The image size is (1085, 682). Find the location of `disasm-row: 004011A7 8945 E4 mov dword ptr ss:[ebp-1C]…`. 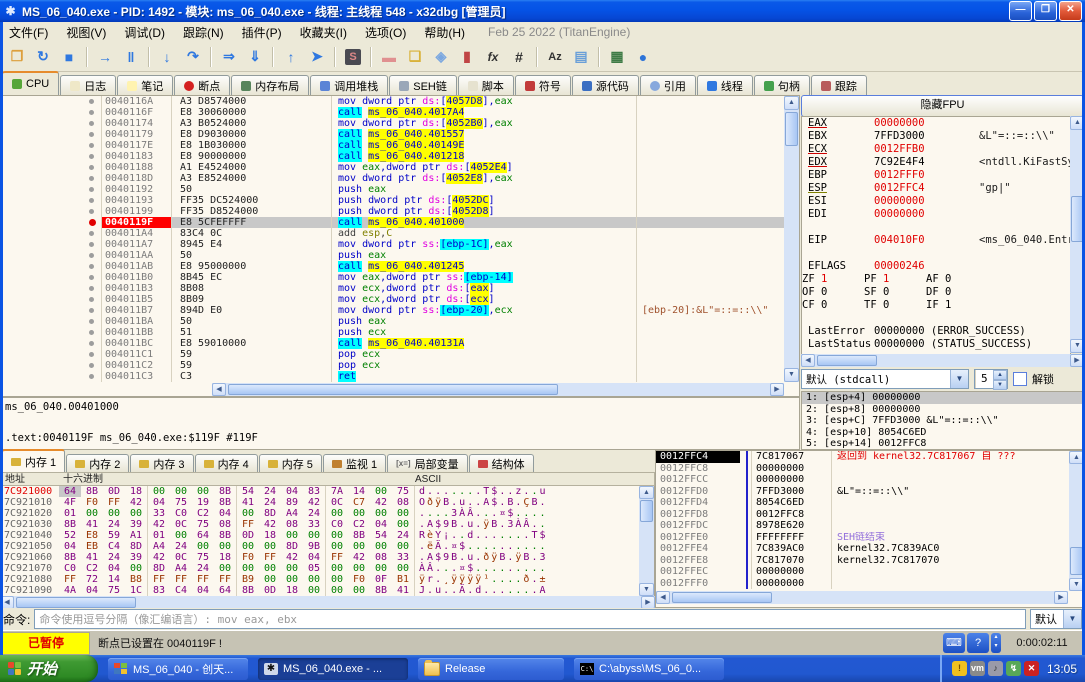

disasm-row: 004011A7 8945 E4 mov dword ptr ss:[ebp-1C]… is located at coordinates (400, 244).